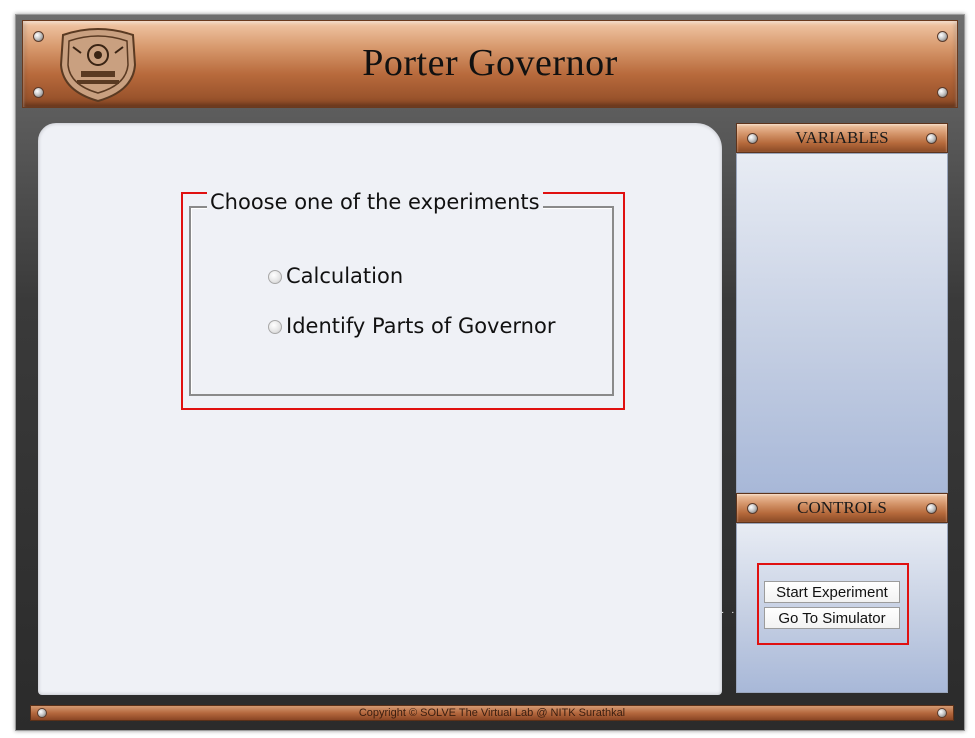  Describe the element at coordinates (842, 323) in the screenshot. I see `variables-panel` at that location.